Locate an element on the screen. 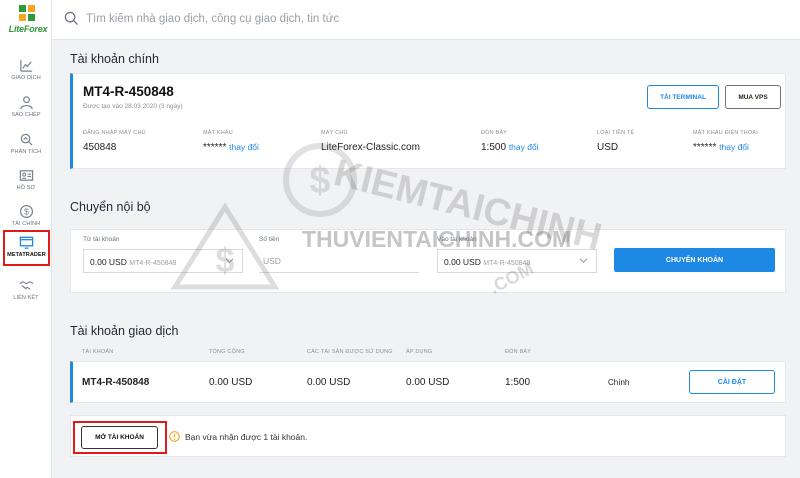 The height and width of the screenshot is (478, 800). analytics-icon is located at coordinates (26, 139).